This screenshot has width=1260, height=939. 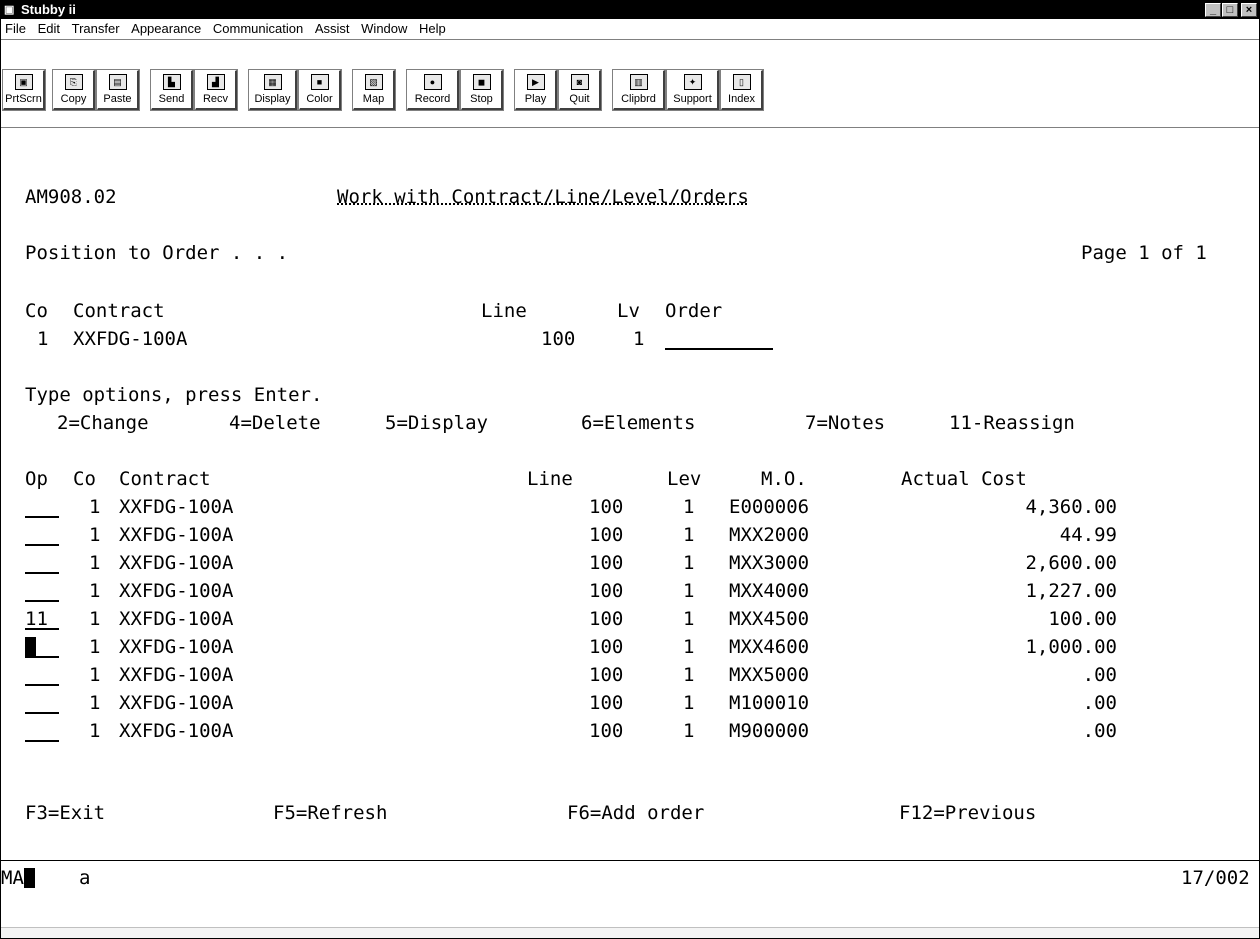 I want to click on minimize-button: _, so click(x=1213, y=10).